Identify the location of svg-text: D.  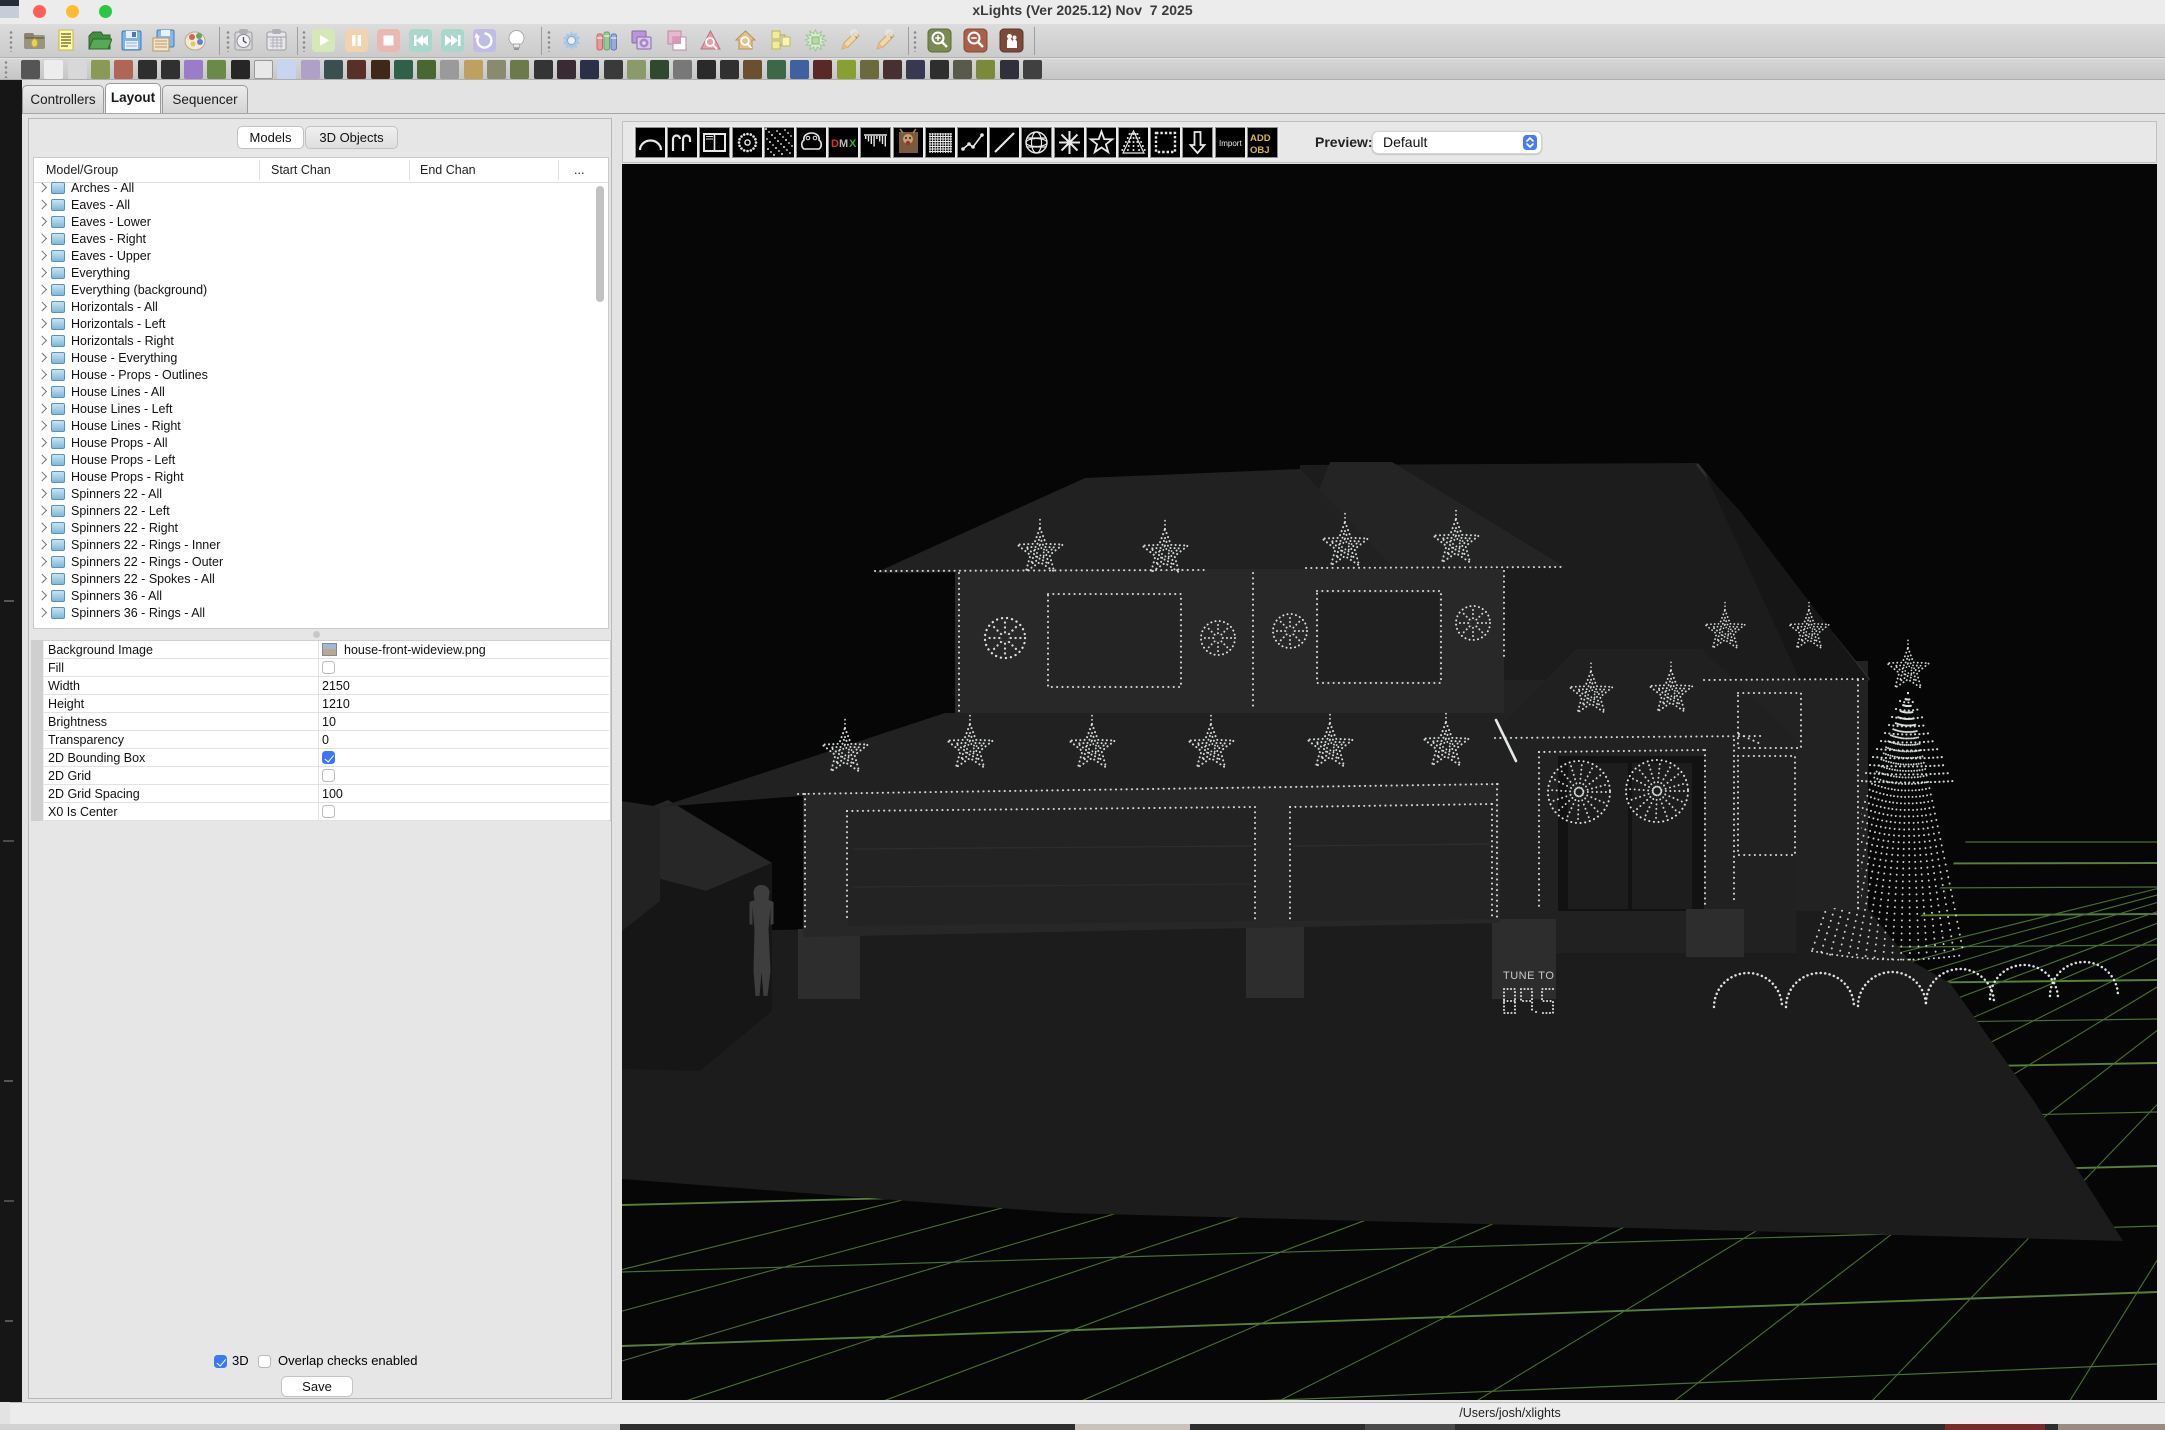
(835, 144).